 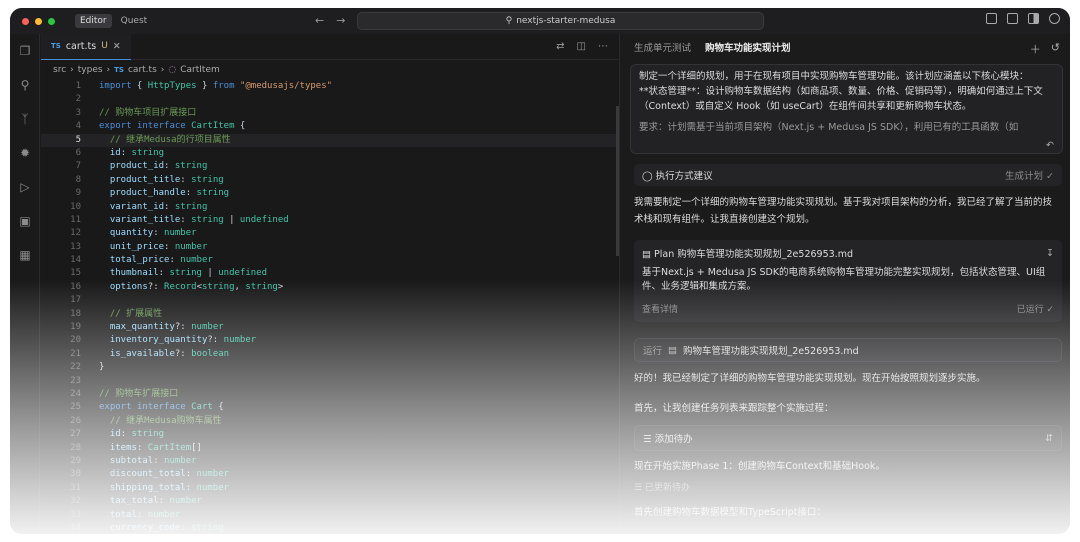 I want to click on toggle-secondary-sidebar-icon, so click(x=1033, y=18).